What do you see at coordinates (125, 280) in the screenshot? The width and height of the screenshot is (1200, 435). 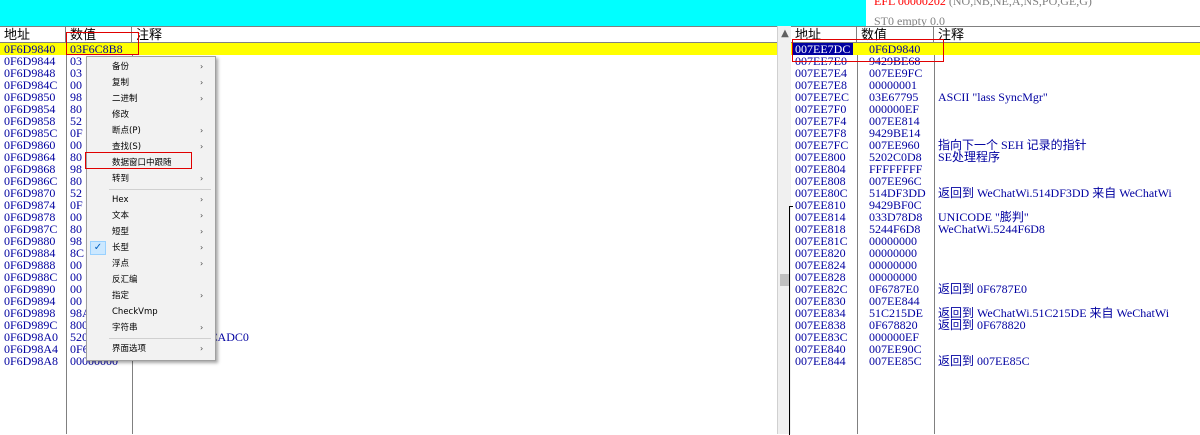 I see `menu-item-label: 反汇编` at bounding box center [125, 280].